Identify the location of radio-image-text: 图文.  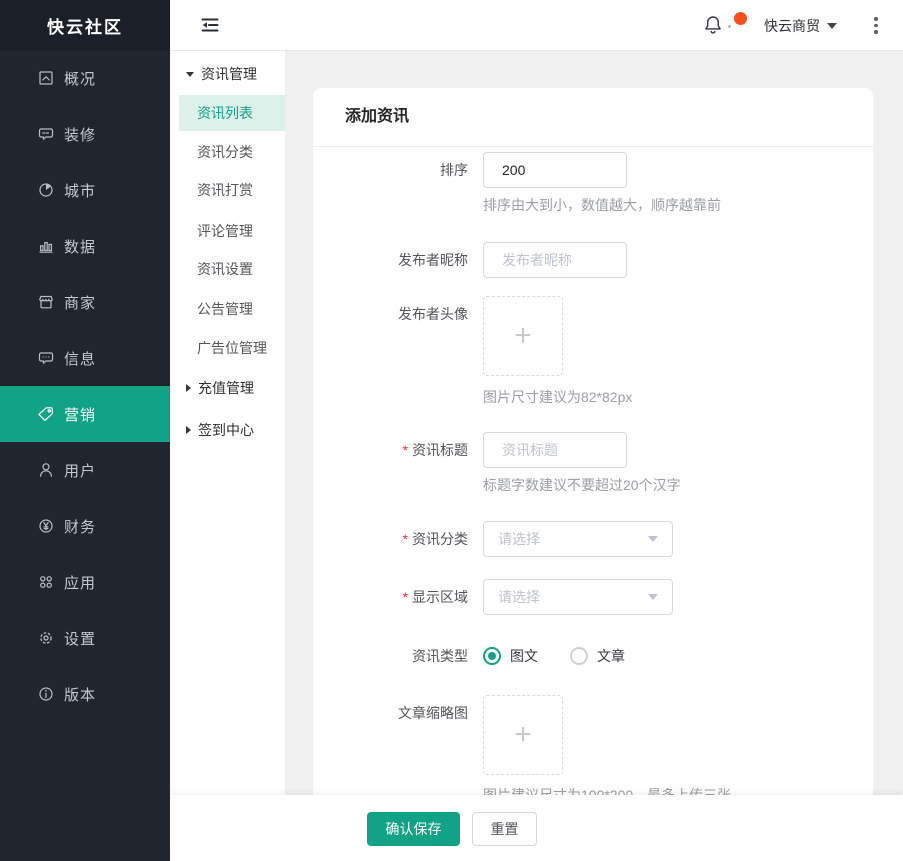
(510, 656).